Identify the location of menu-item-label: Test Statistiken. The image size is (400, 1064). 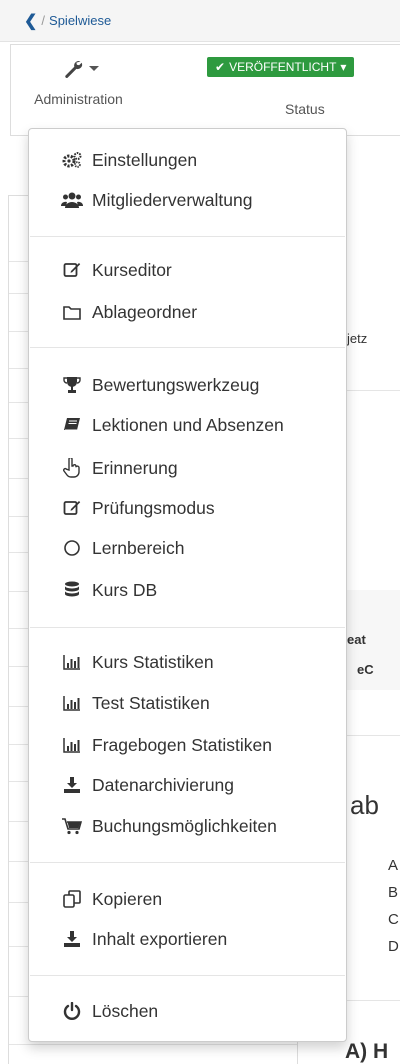
(151, 702).